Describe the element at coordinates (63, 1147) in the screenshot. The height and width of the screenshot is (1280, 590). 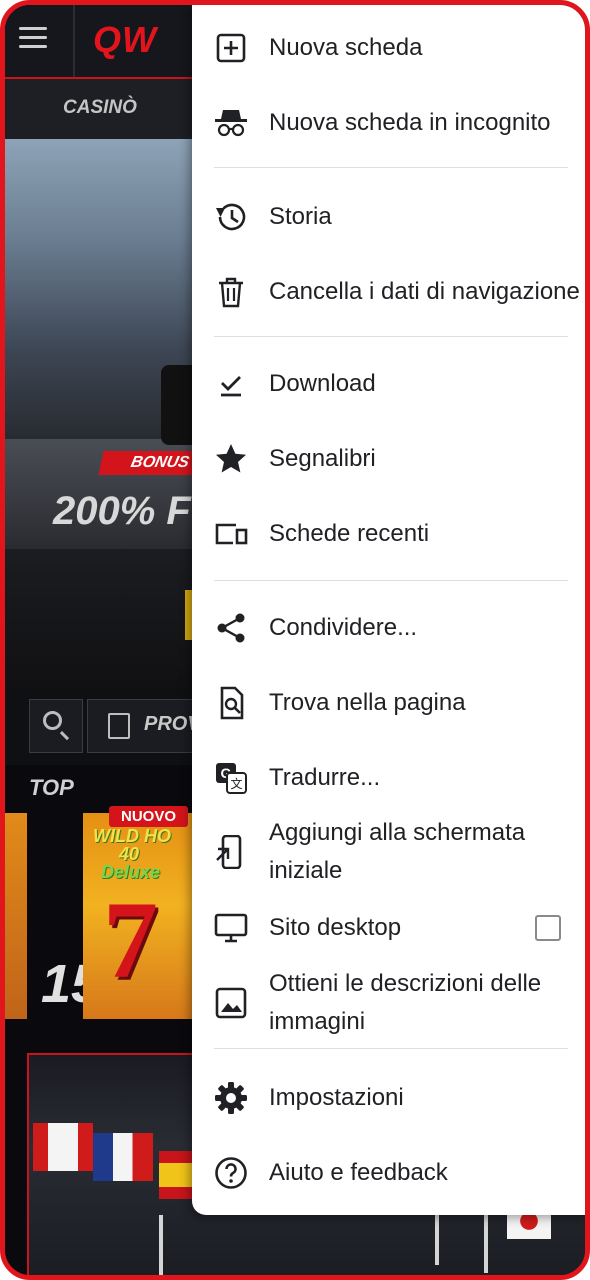
I see `flag-canada-image` at that location.